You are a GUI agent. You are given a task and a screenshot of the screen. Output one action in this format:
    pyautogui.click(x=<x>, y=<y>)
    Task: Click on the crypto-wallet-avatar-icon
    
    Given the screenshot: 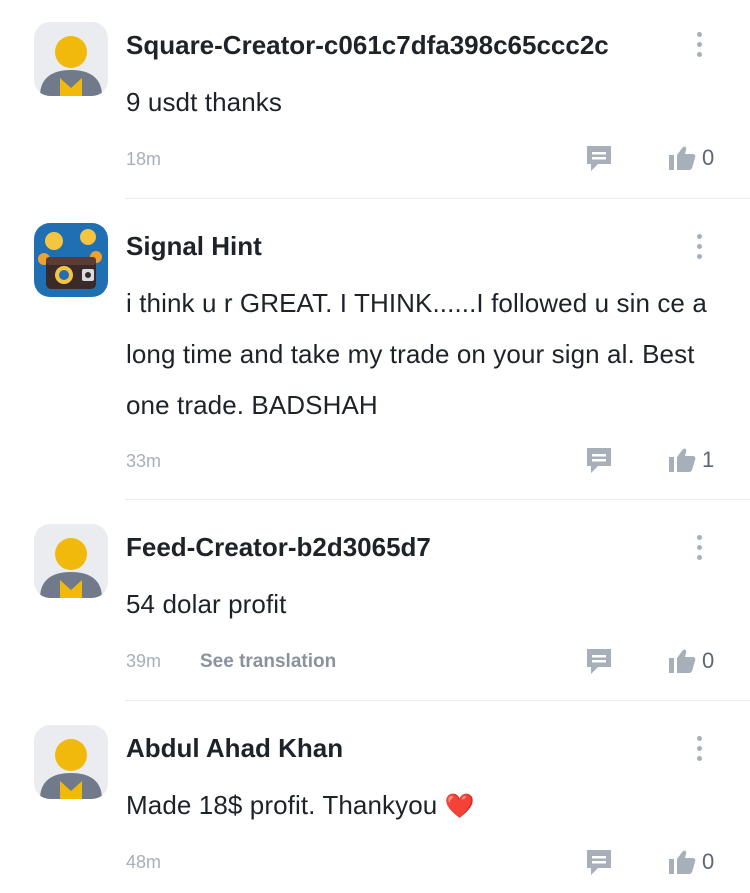 What is the action you would take?
    pyautogui.click(x=71, y=260)
    